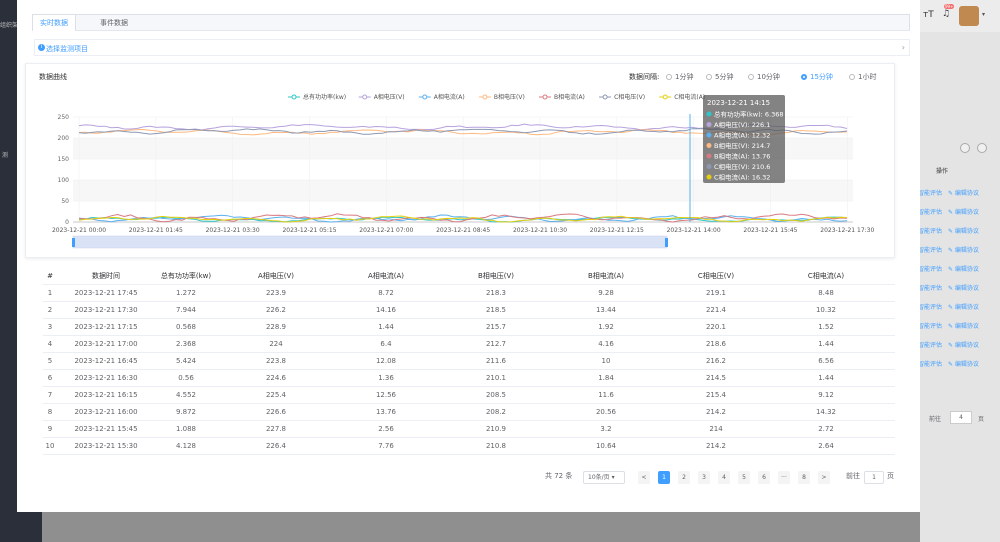 The image size is (1000, 542). I want to click on page-button: 3, so click(704, 477).